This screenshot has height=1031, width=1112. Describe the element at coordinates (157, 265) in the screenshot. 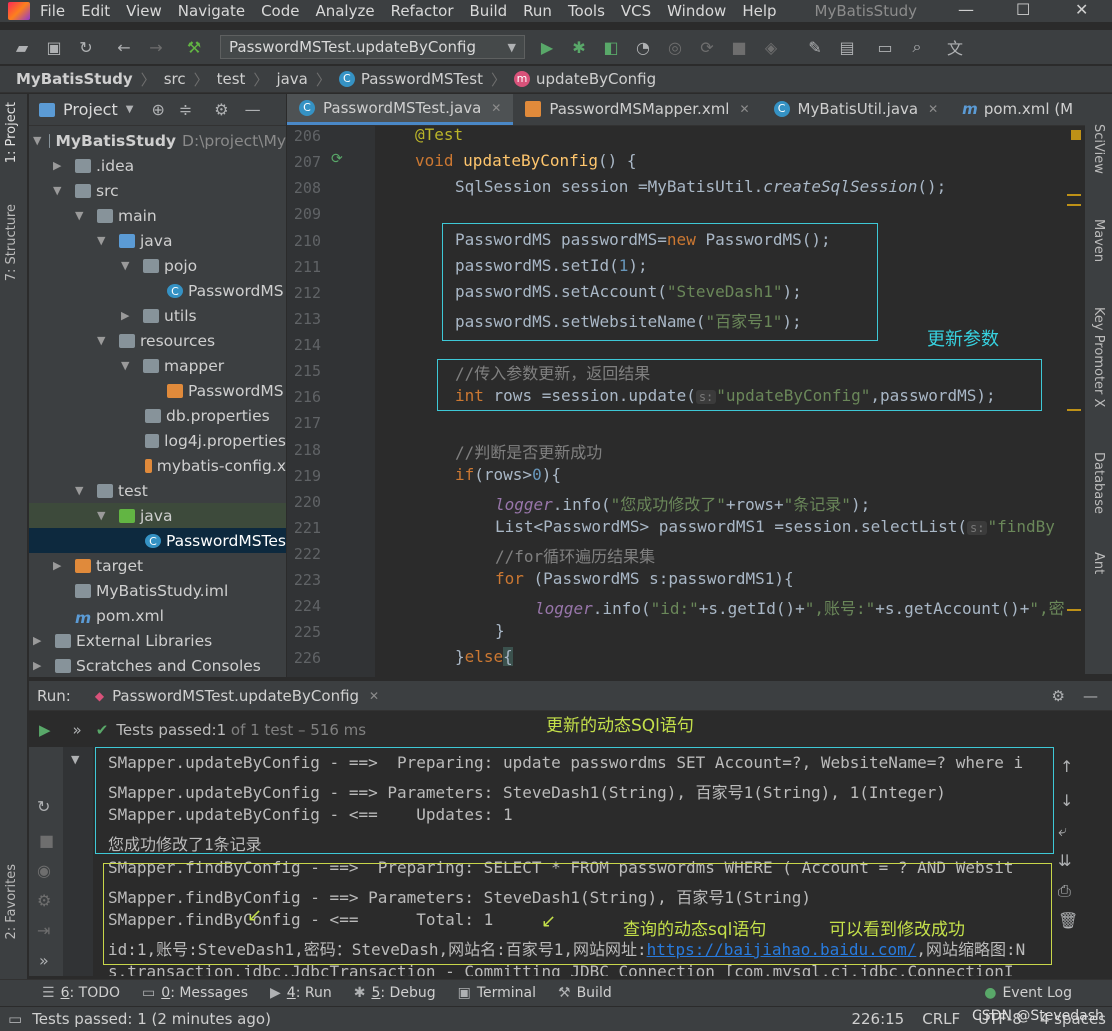

I see `tree-item-pojo: ▼ pojo` at that location.